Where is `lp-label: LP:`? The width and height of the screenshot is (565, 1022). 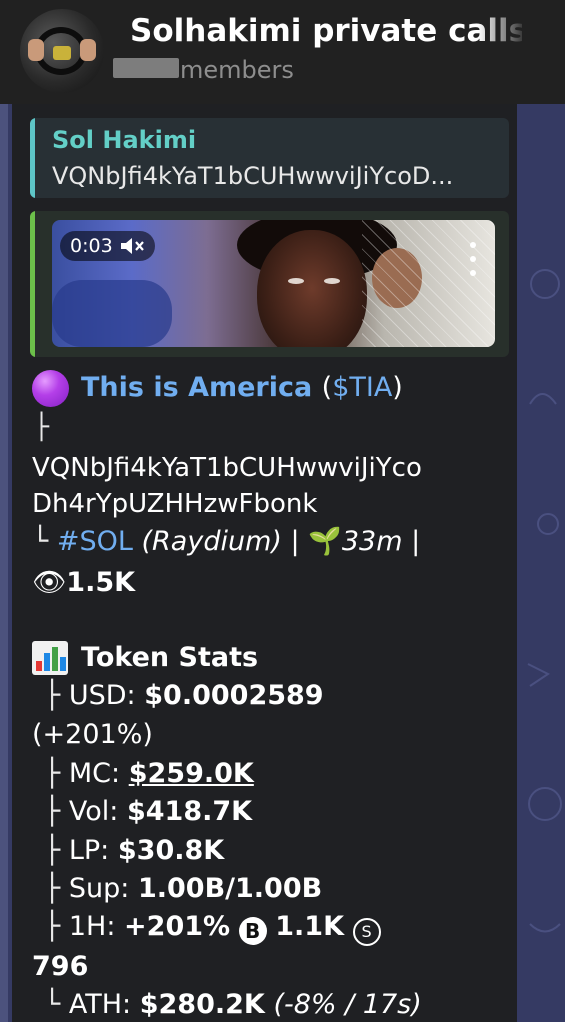 lp-label: LP: is located at coordinates (89, 850).